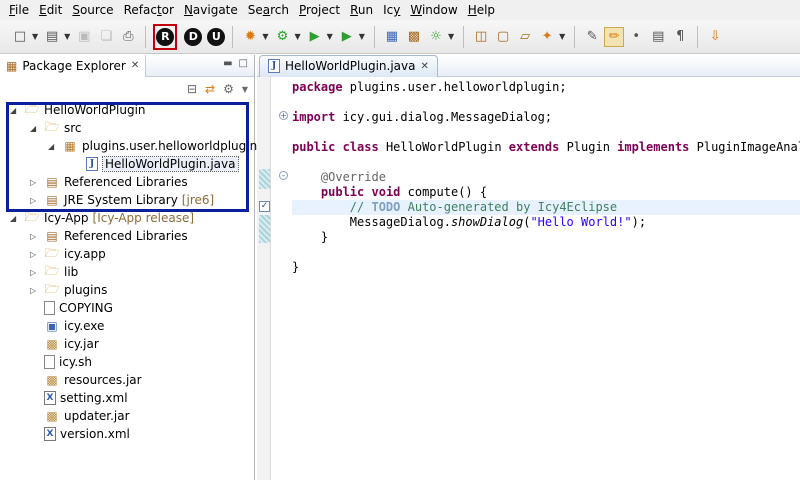  What do you see at coordinates (50, 10) in the screenshot?
I see `menu-edit: Edit` at bounding box center [50, 10].